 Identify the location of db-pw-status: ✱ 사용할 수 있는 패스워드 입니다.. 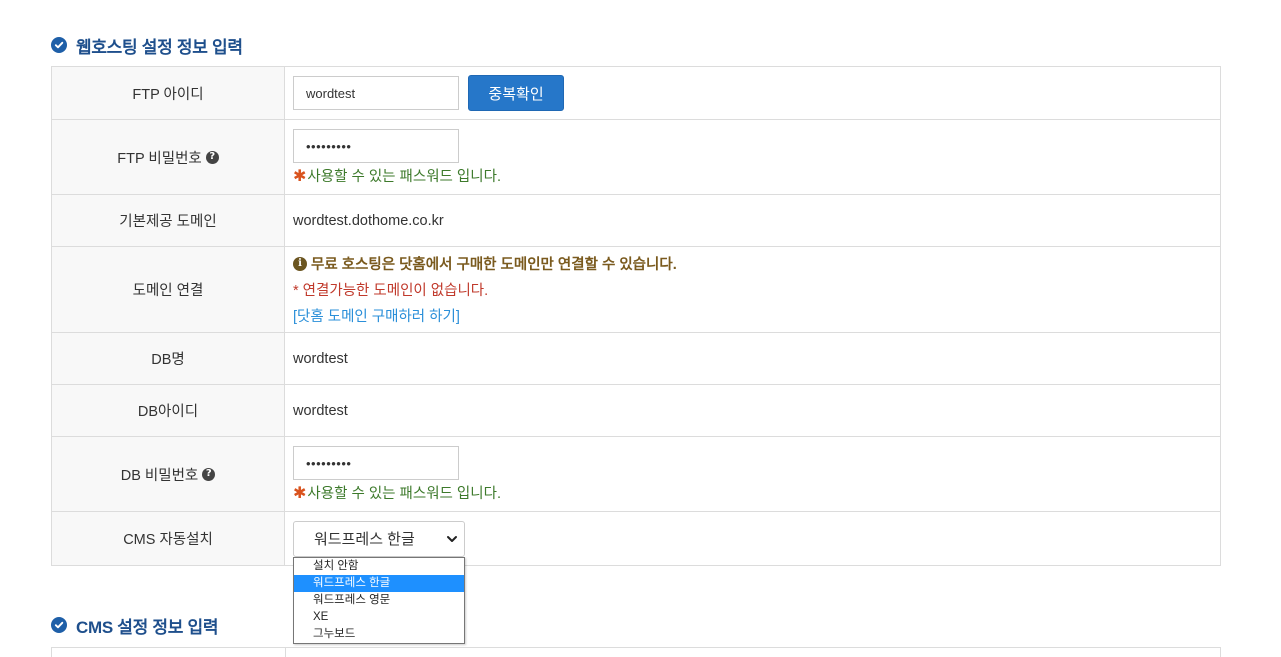
(756, 492).